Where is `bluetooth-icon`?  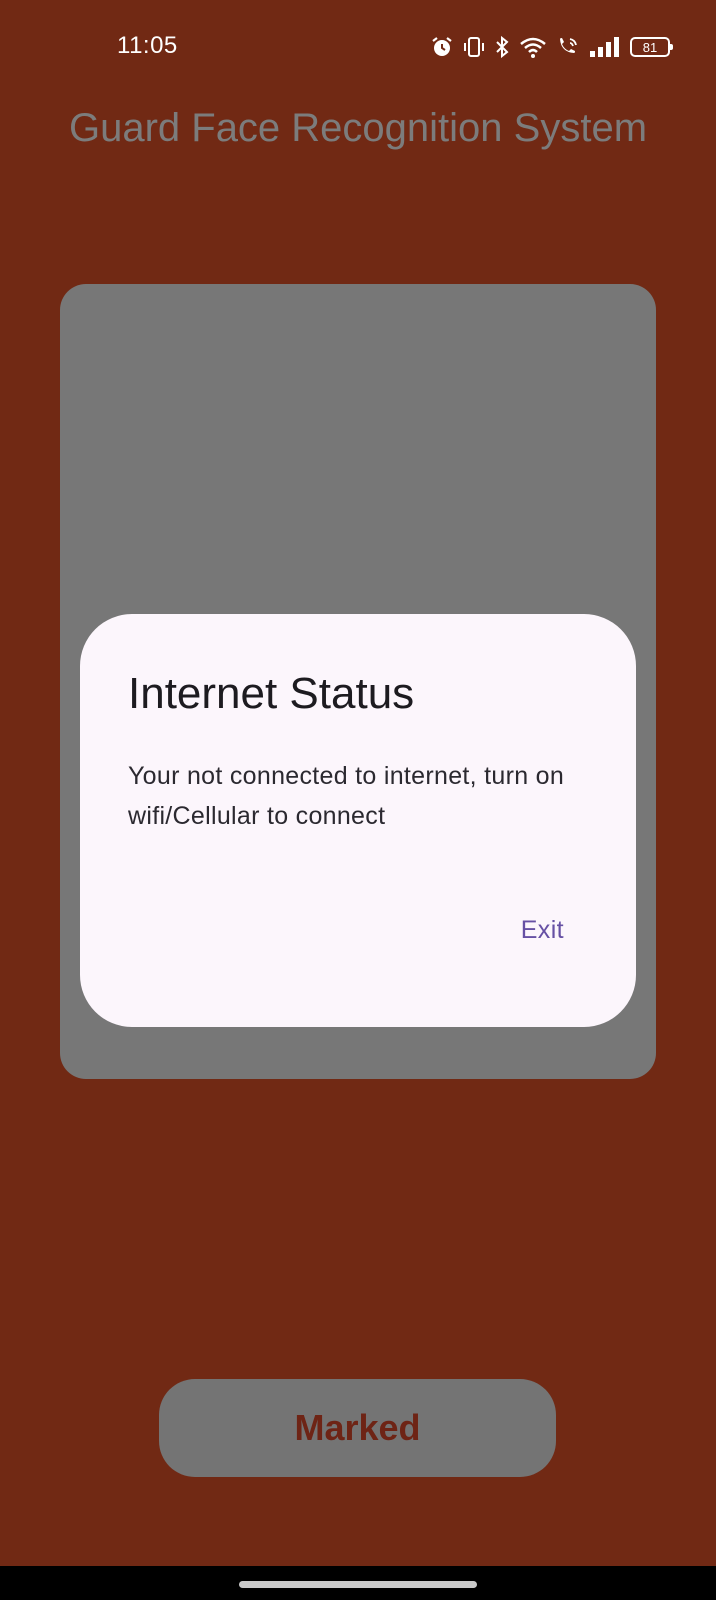
bluetooth-icon is located at coordinates (502, 47).